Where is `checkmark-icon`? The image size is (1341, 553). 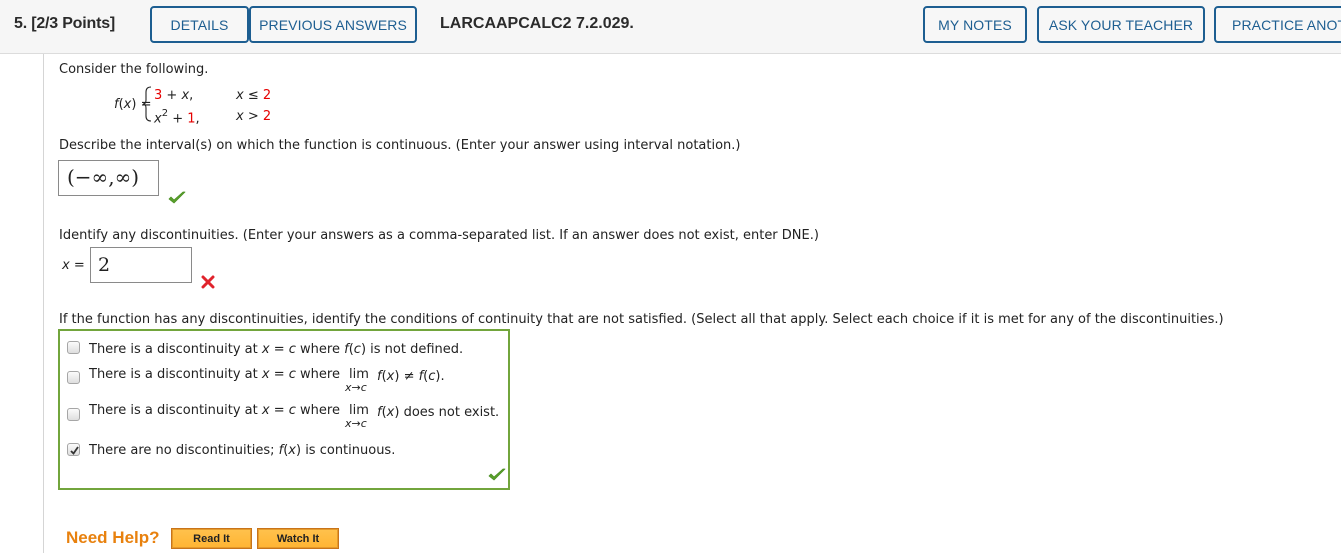 checkmark-icon is located at coordinates (74, 450).